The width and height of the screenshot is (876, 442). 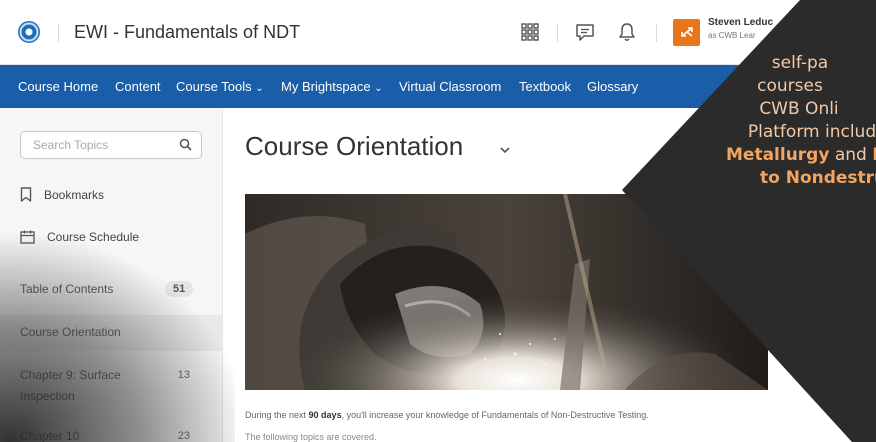 I want to click on toc-item-course-orientation: Course Orientation, so click(x=112, y=332).